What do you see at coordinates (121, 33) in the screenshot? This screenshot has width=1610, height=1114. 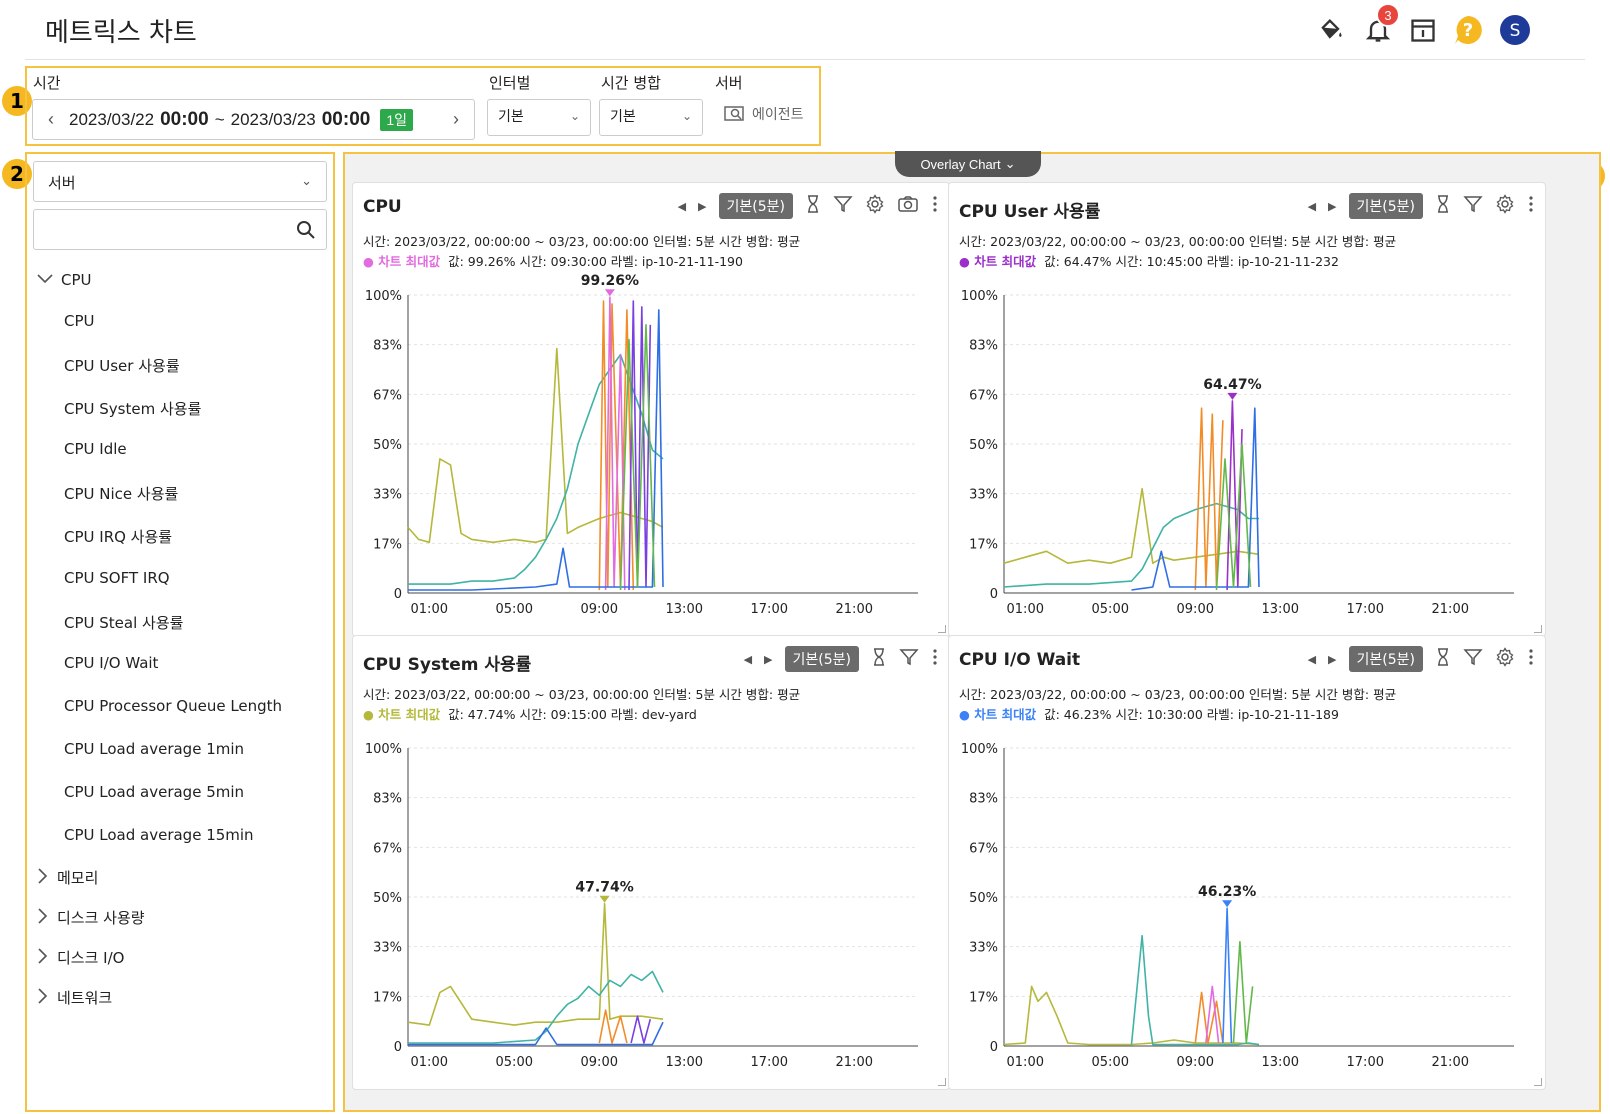 I see `page-title: 메트릭스 차트` at bounding box center [121, 33].